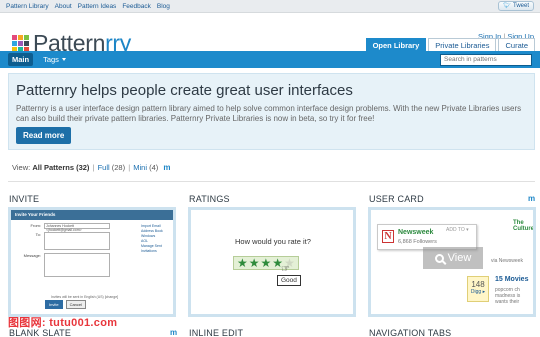 The image size is (540, 337). What do you see at coordinates (507, 261) in the screenshot?
I see `user-card-thumb-via: via Newsweek` at bounding box center [507, 261].